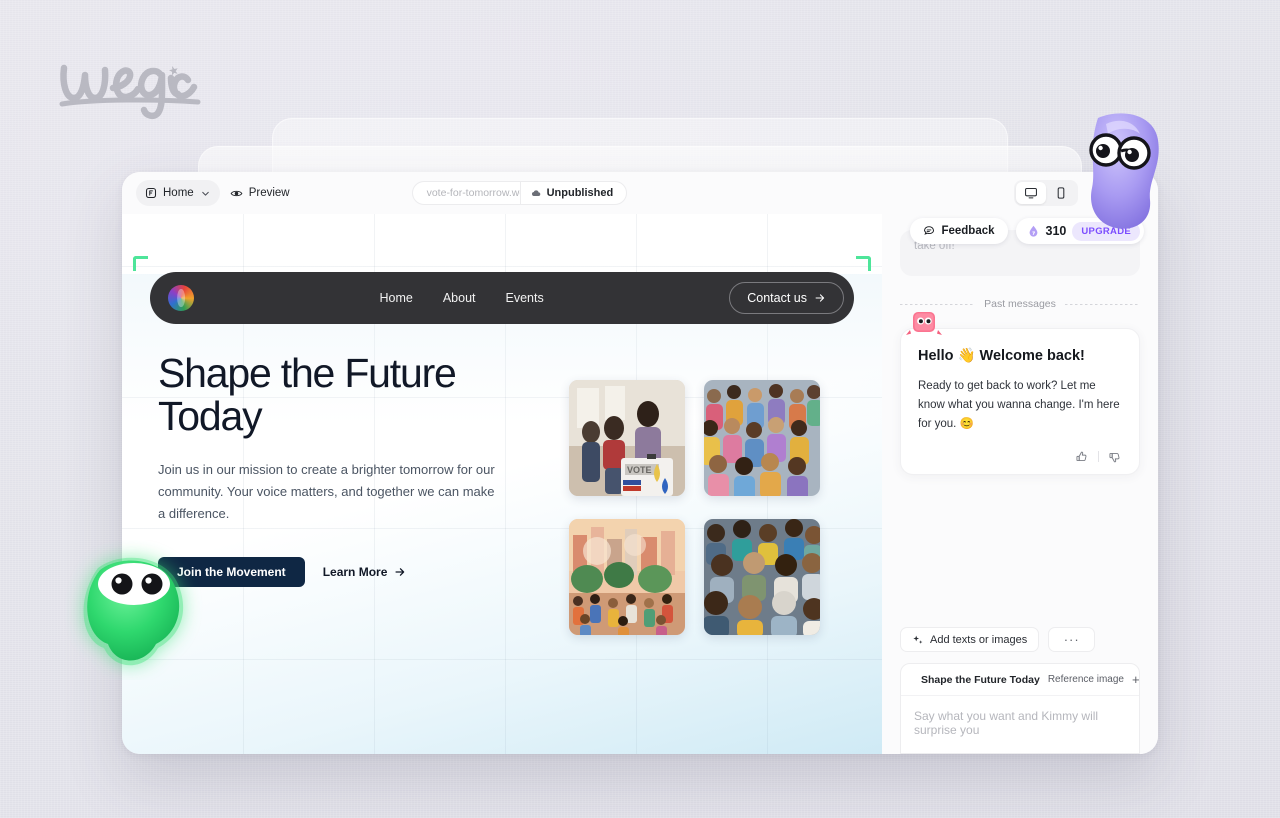  I want to click on nav-link-about: About, so click(459, 298).